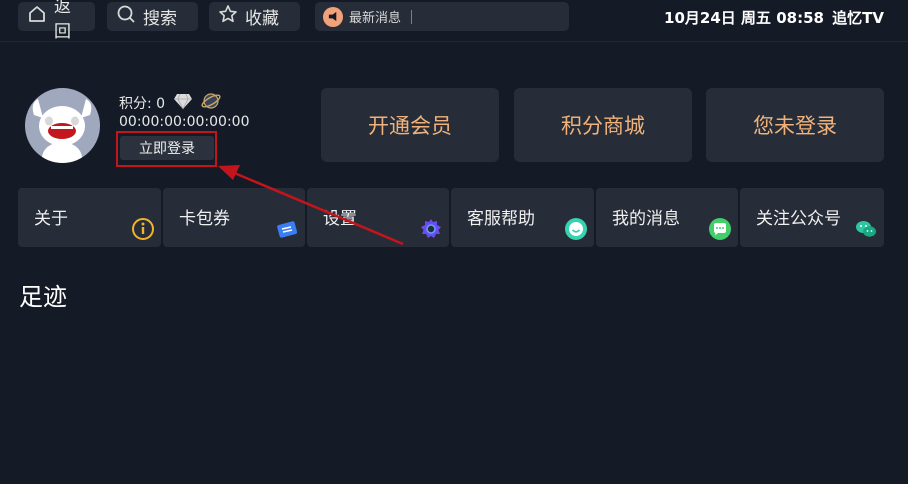  Describe the element at coordinates (43, 297) in the screenshot. I see `footprint-section-title: 足迹` at that location.